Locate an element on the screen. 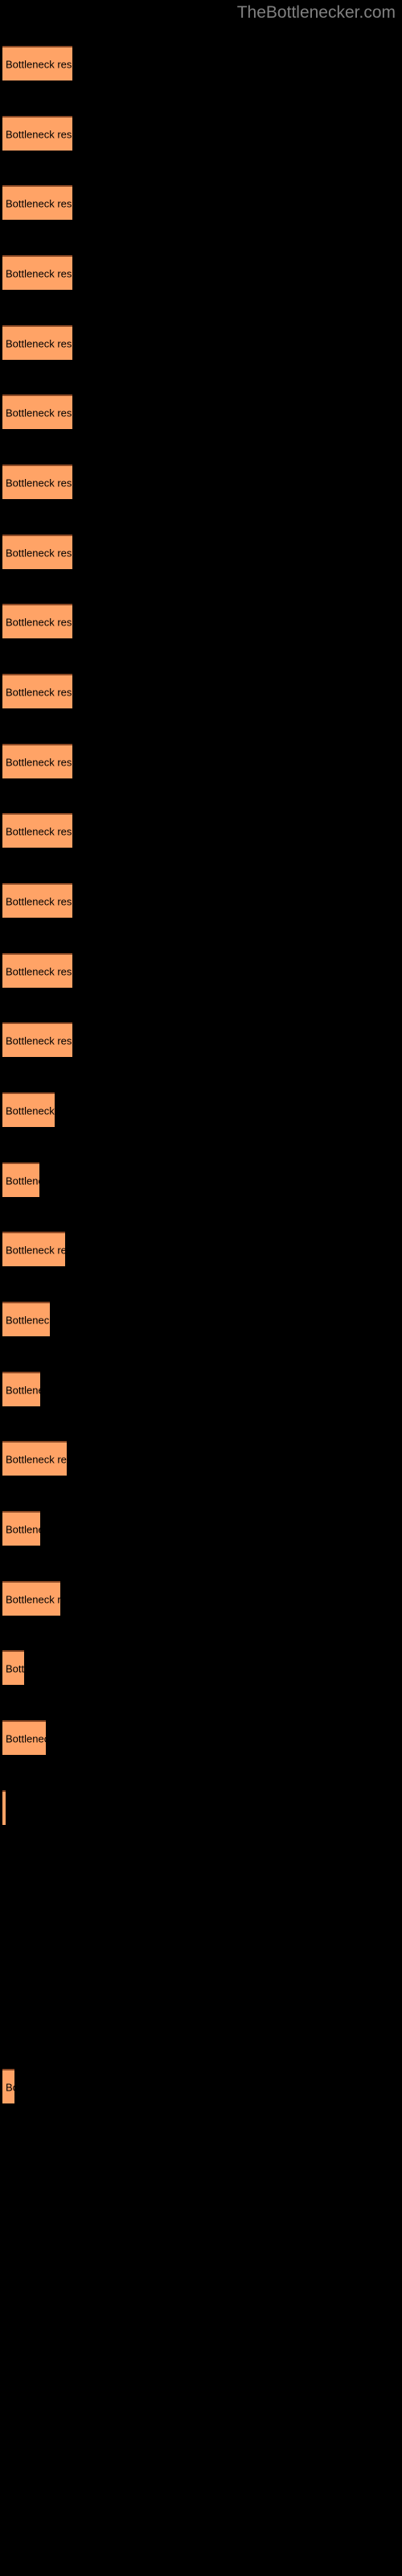  bar-label-19: Bottleneck result is located at coordinates (28, 1320).